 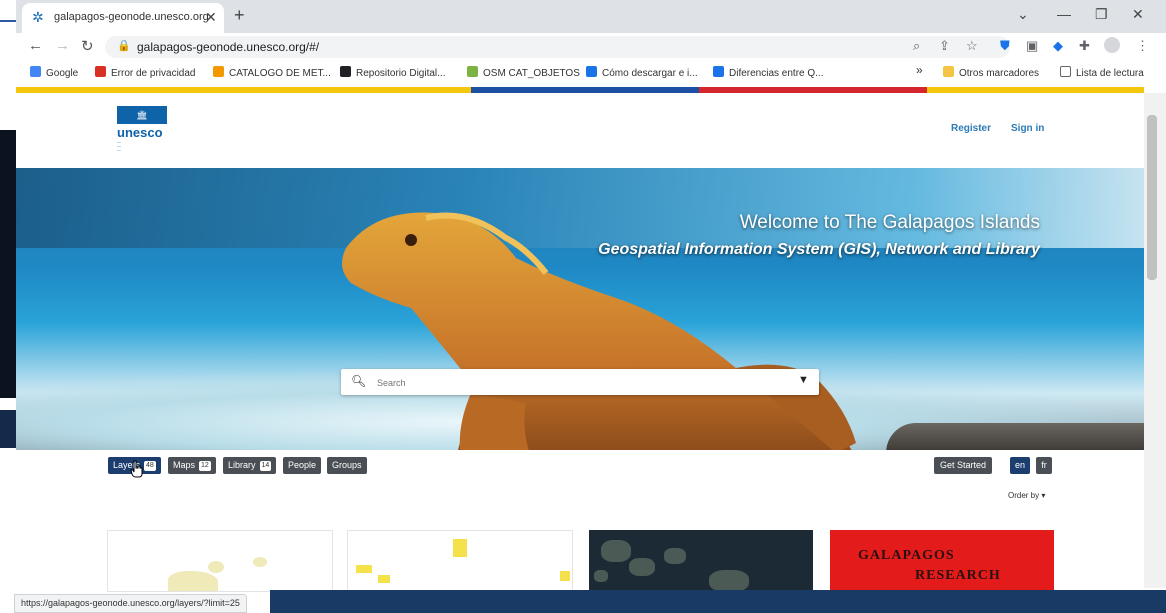 What do you see at coordinates (557, 47) in the screenshot?
I see `address-bar: 🔒 galapagos-geonode.unesco.org/#/` at bounding box center [557, 47].